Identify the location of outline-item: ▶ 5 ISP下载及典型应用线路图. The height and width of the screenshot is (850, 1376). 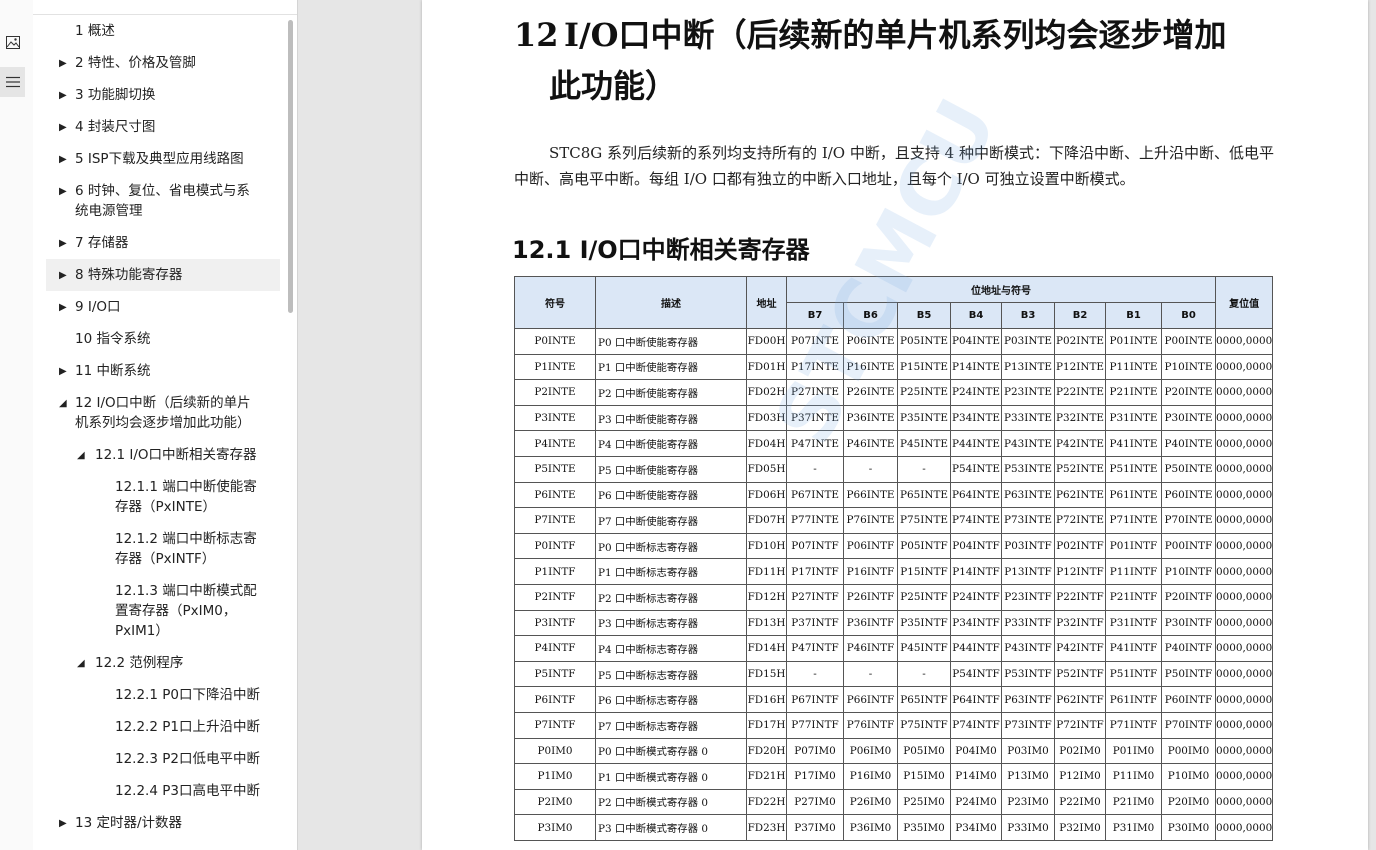
(163, 159).